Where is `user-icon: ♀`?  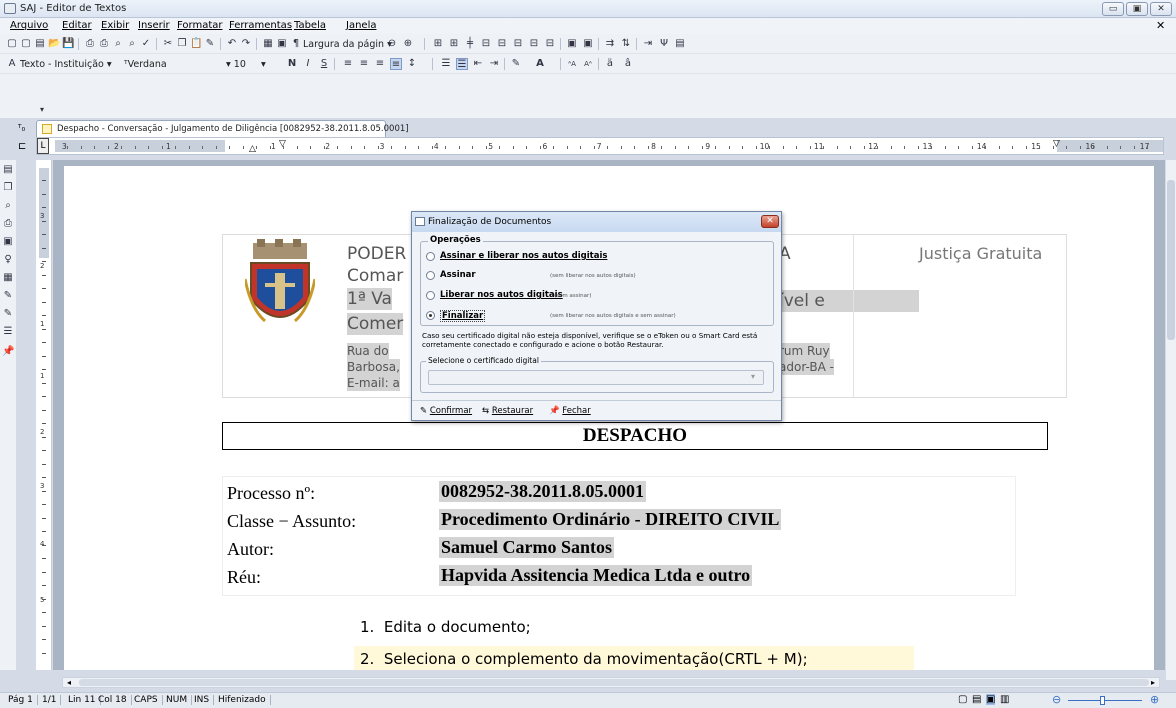
user-icon: ♀ is located at coordinates (8, 260).